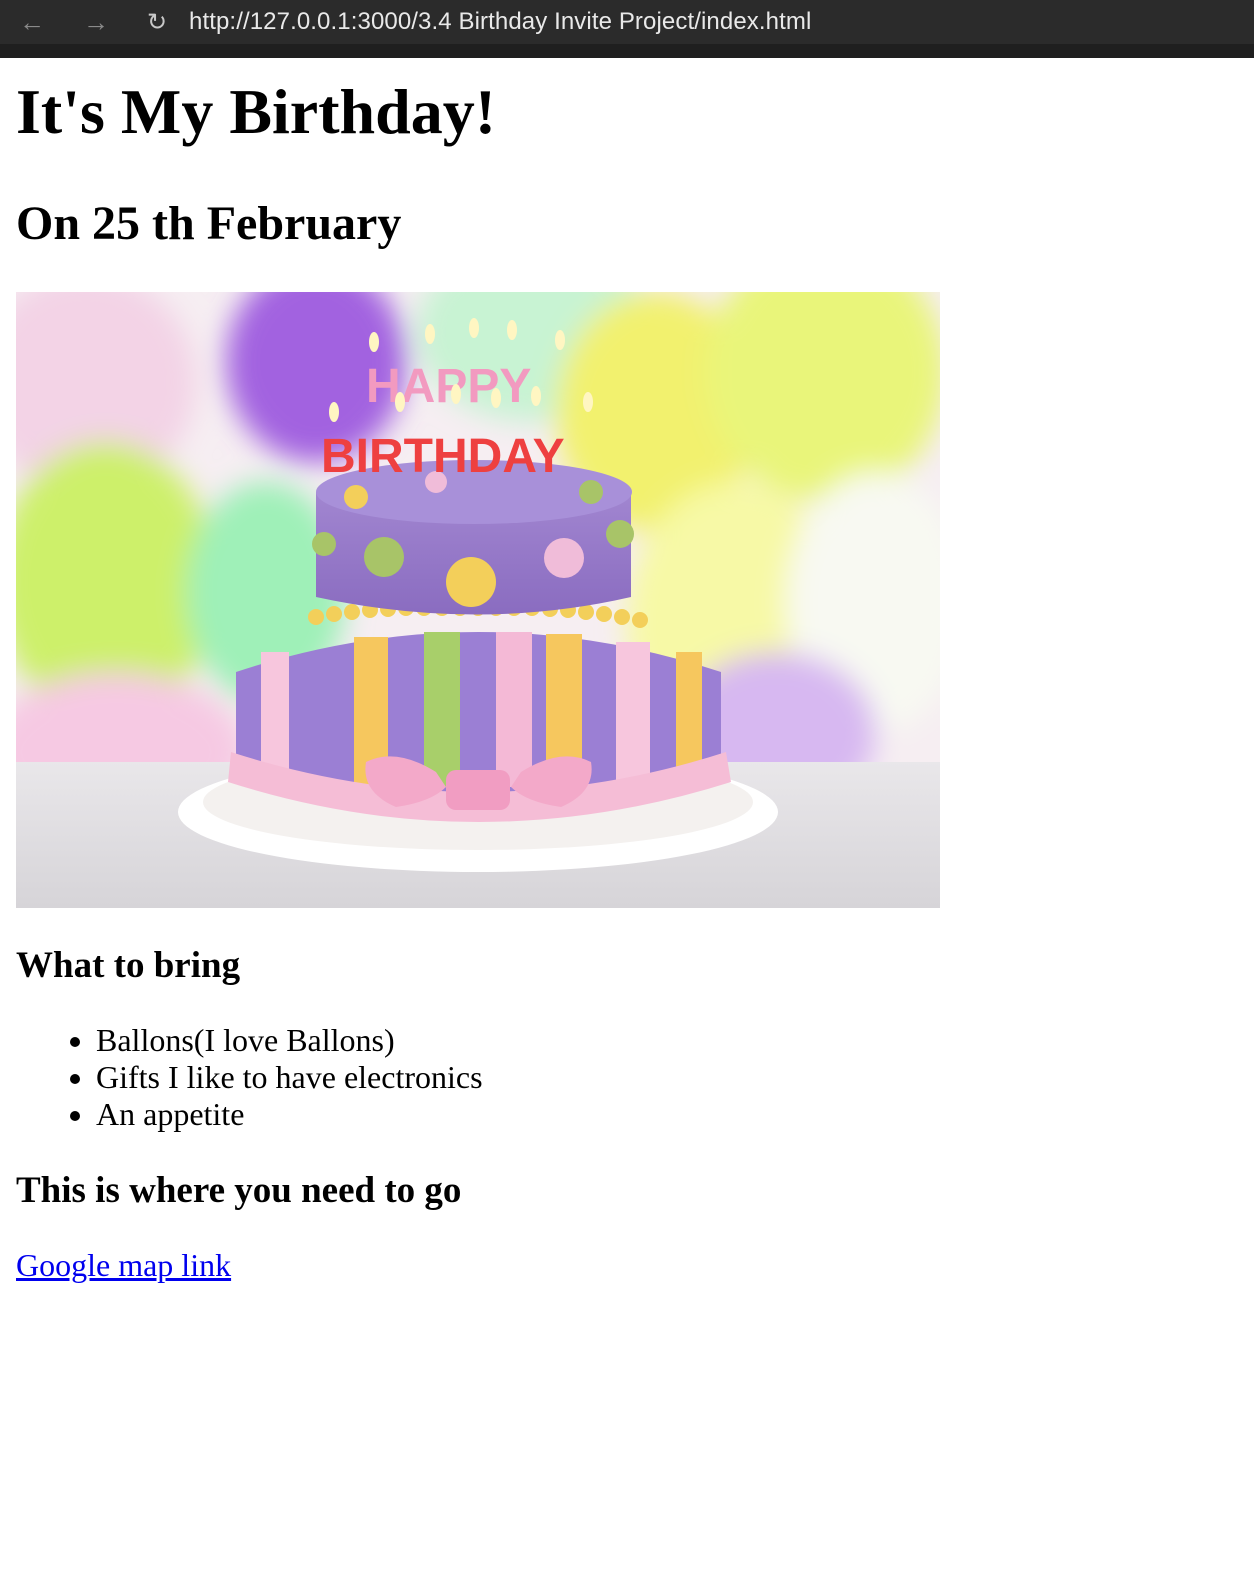 Image resolution: width=1254 pixels, height=1578 pixels. Describe the element at coordinates (209, 223) in the screenshot. I see `party-date: On 25 th February` at that location.